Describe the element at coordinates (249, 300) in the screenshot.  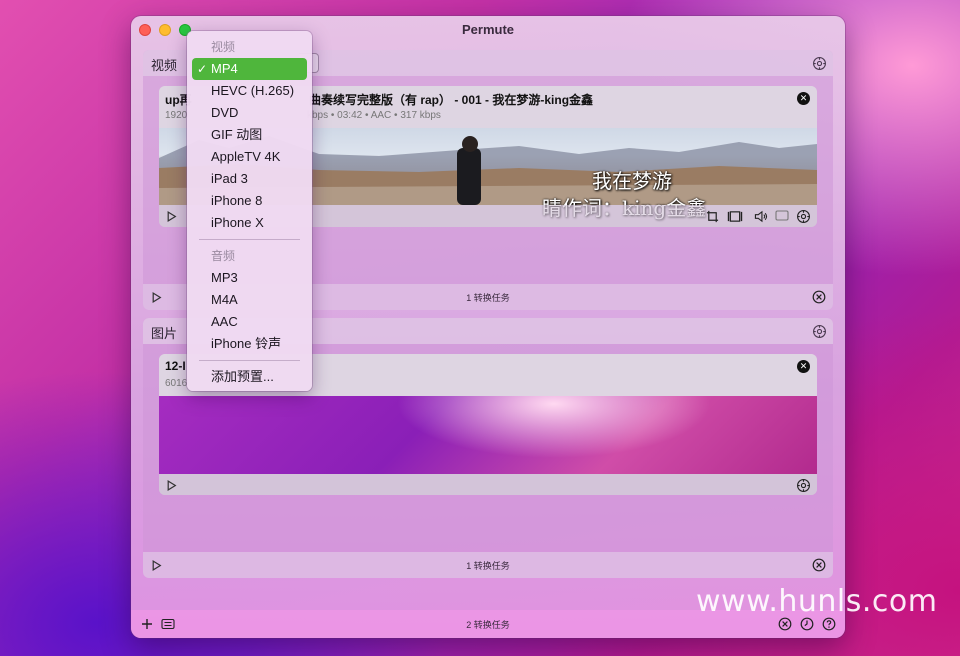
I see `menu-item-m4a: M4A` at that location.